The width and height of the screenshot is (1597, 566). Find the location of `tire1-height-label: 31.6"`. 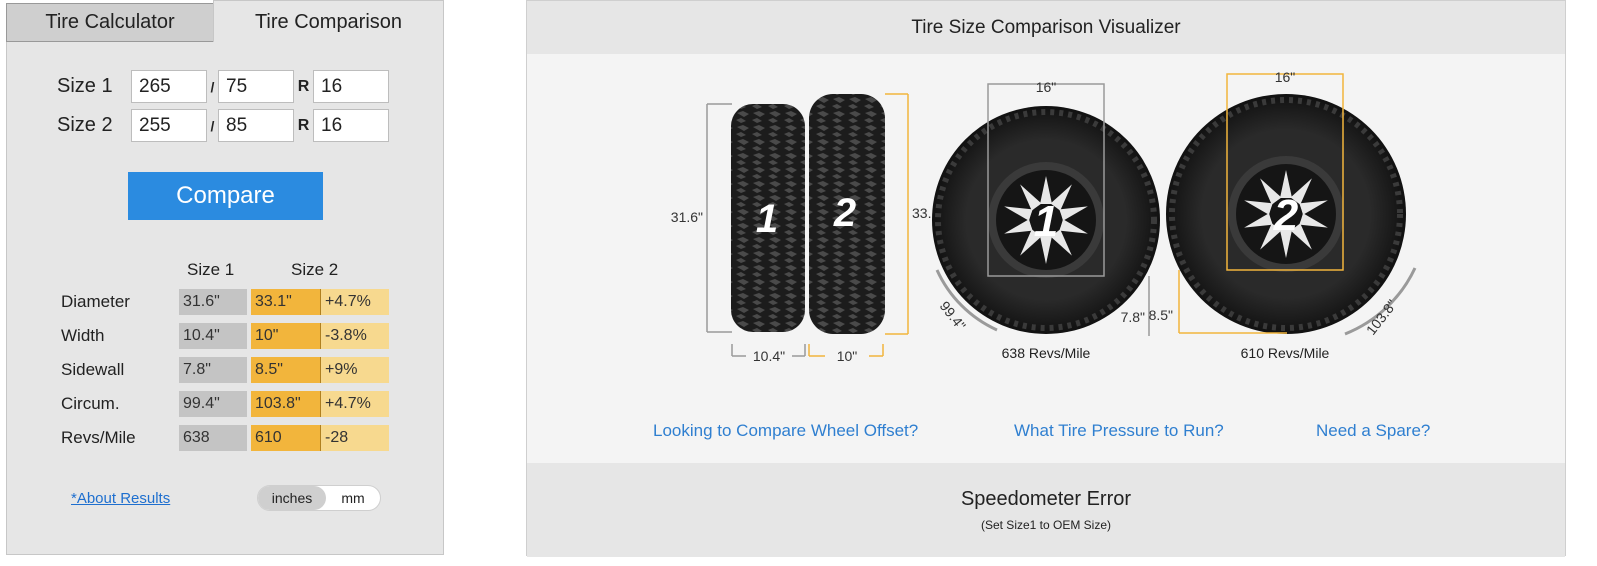

tire1-height-label: 31.6" is located at coordinates (687, 217).